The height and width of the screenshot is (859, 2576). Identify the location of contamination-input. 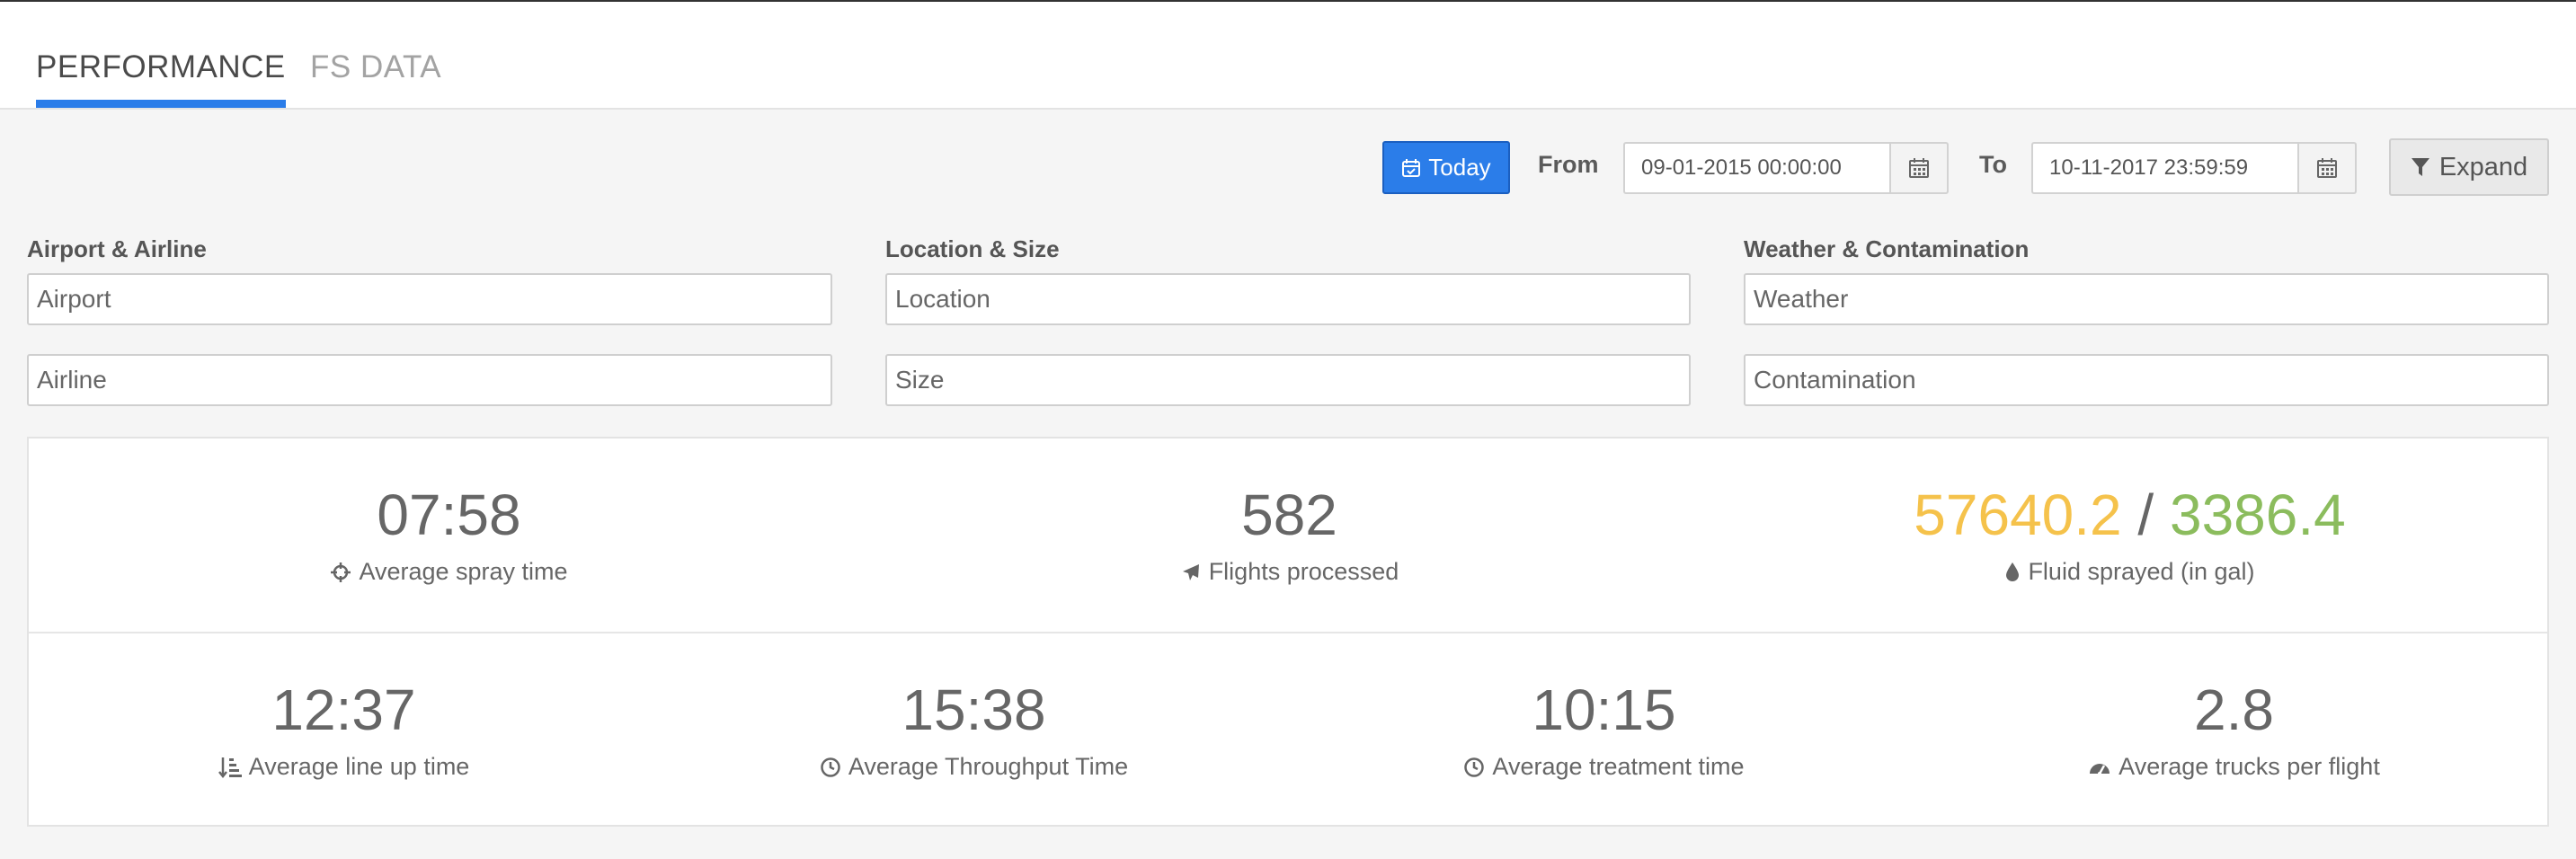
(2146, 380).